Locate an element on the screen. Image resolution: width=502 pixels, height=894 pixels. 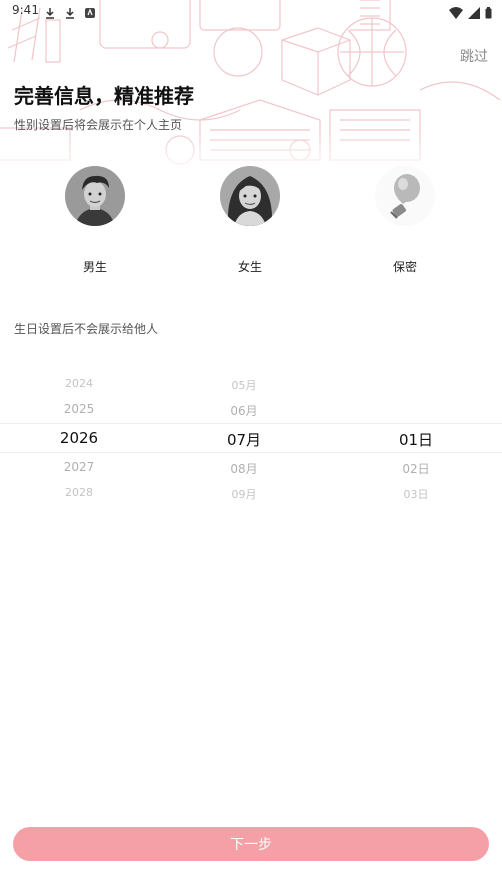
next-button-label: 下一步 is located at coordinates (251, 845).